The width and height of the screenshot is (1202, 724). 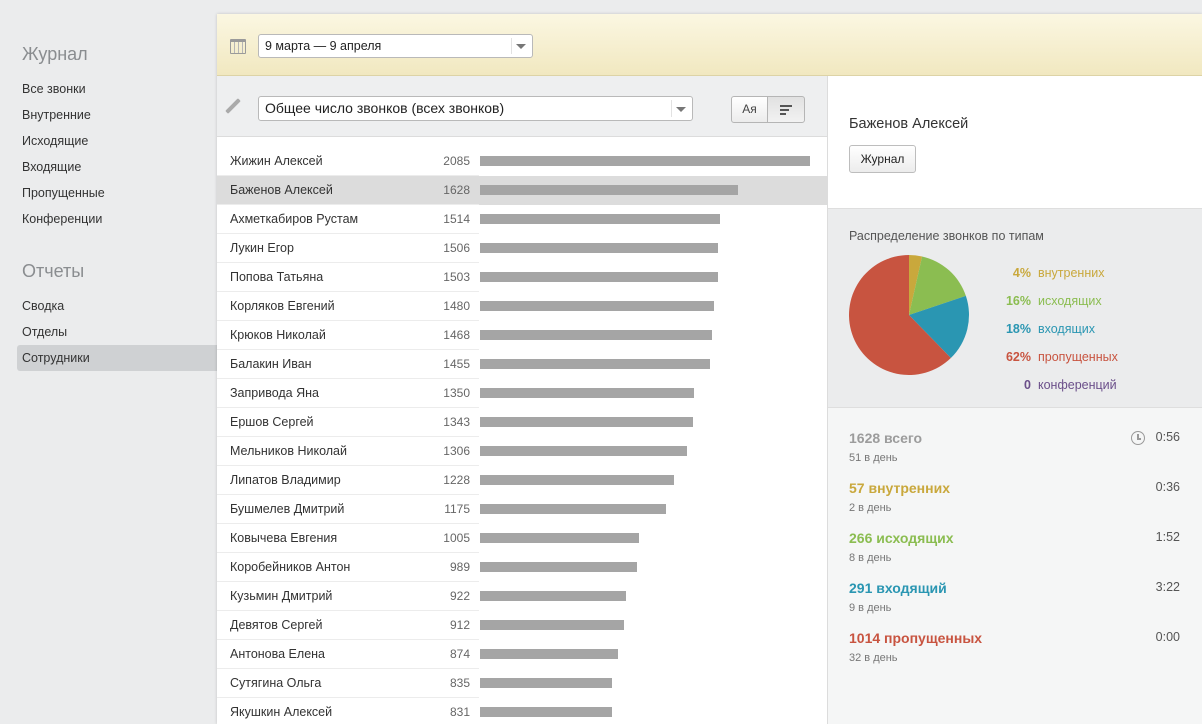 What do you see at coordinates (456, 190) in the screenshot?
I see `call-count-label: 1628` at bounding box center [456, 190].